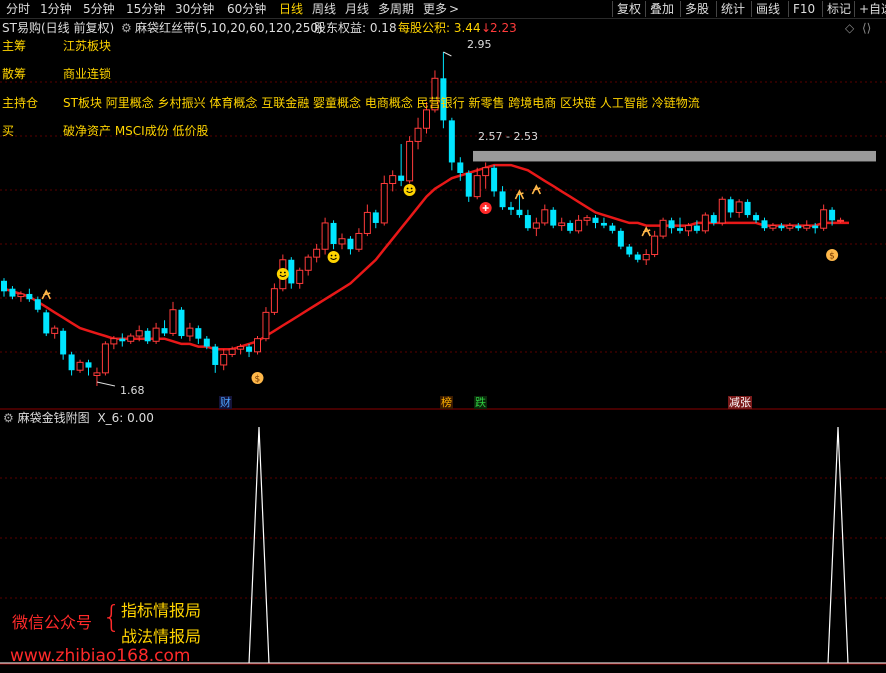 This screenshot has height=673, width=886. Describe the element at coordinates (161, 610) in the screenshot. I see `watermark-name1: 指标情报局` at that location.